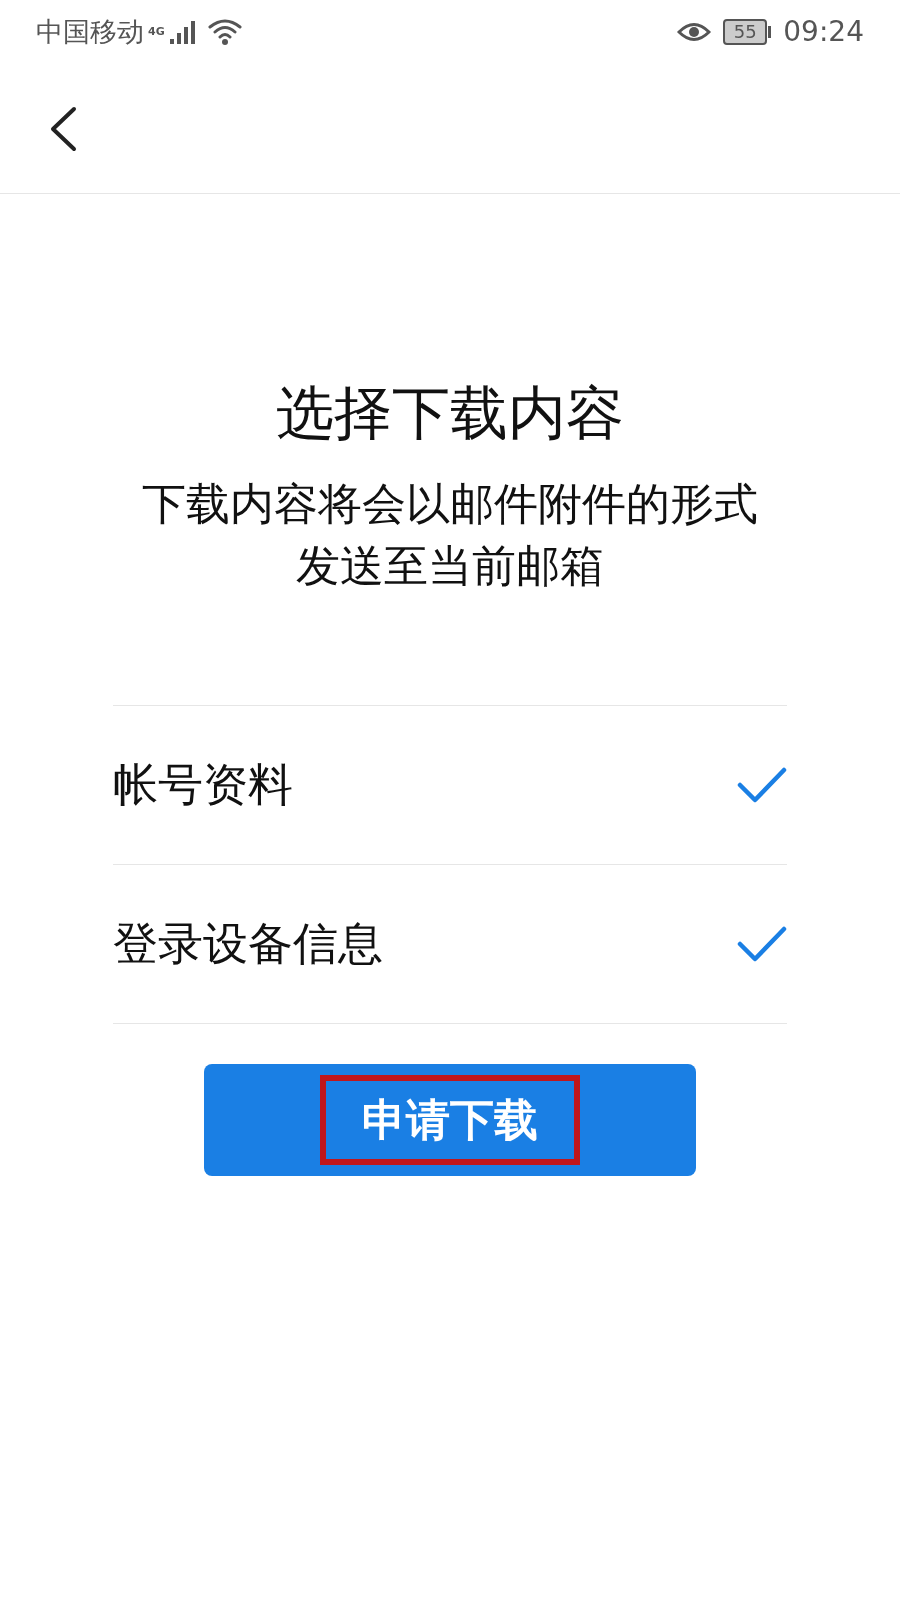  What do you see at coordinates (450, 785) in the screenshot?
I see `option-row: 帐号资料` at bounding box center [450, 785].